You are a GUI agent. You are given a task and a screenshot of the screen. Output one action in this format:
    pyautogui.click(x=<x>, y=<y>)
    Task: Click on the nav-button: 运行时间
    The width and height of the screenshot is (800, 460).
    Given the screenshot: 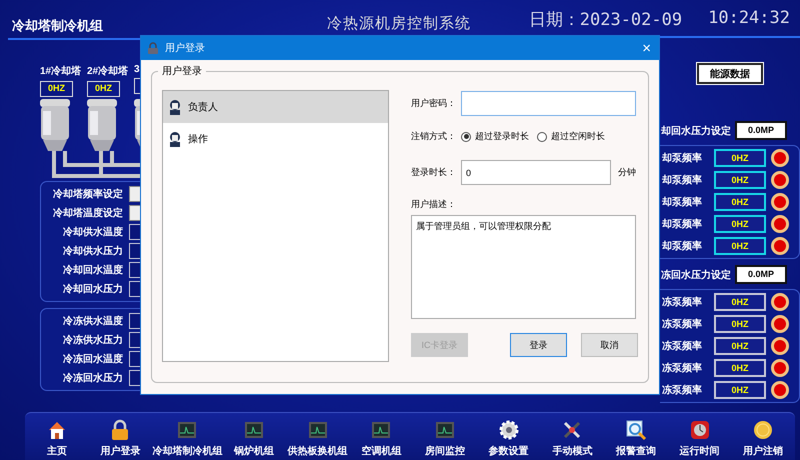 What is the action you would take?
    pyautogui.click(x=700, y=436)
    